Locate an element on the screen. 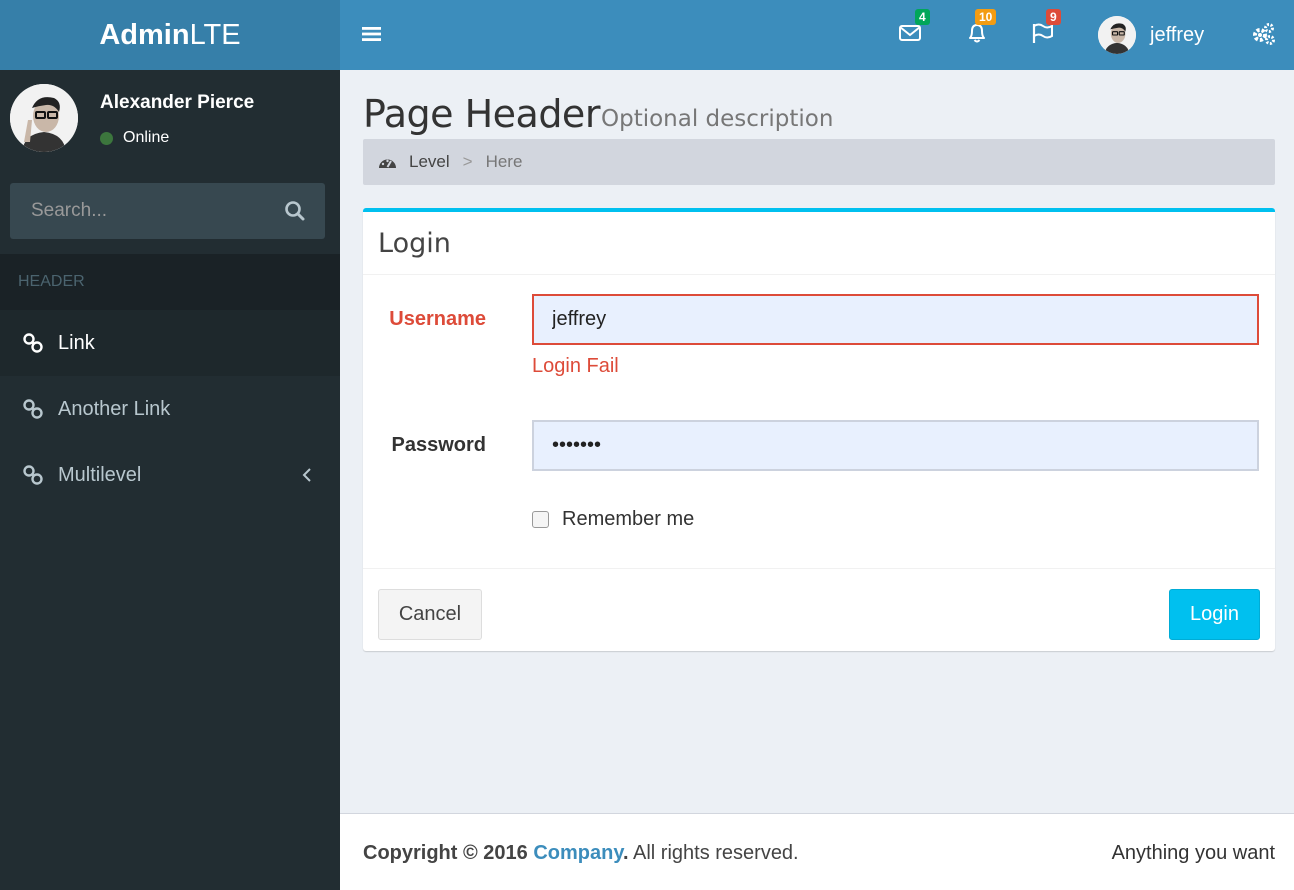 This screenshot has width=1294, height=890. cancel-button: Cancel is located at coordinates (430, 614).